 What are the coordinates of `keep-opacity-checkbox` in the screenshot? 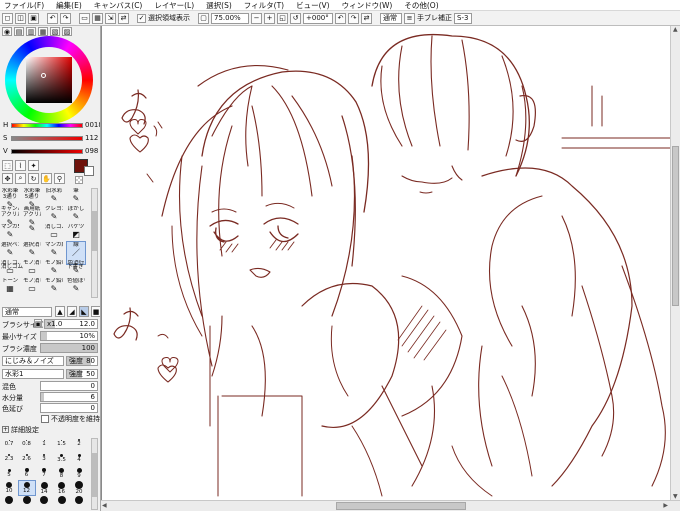 It's located at (45, 419).